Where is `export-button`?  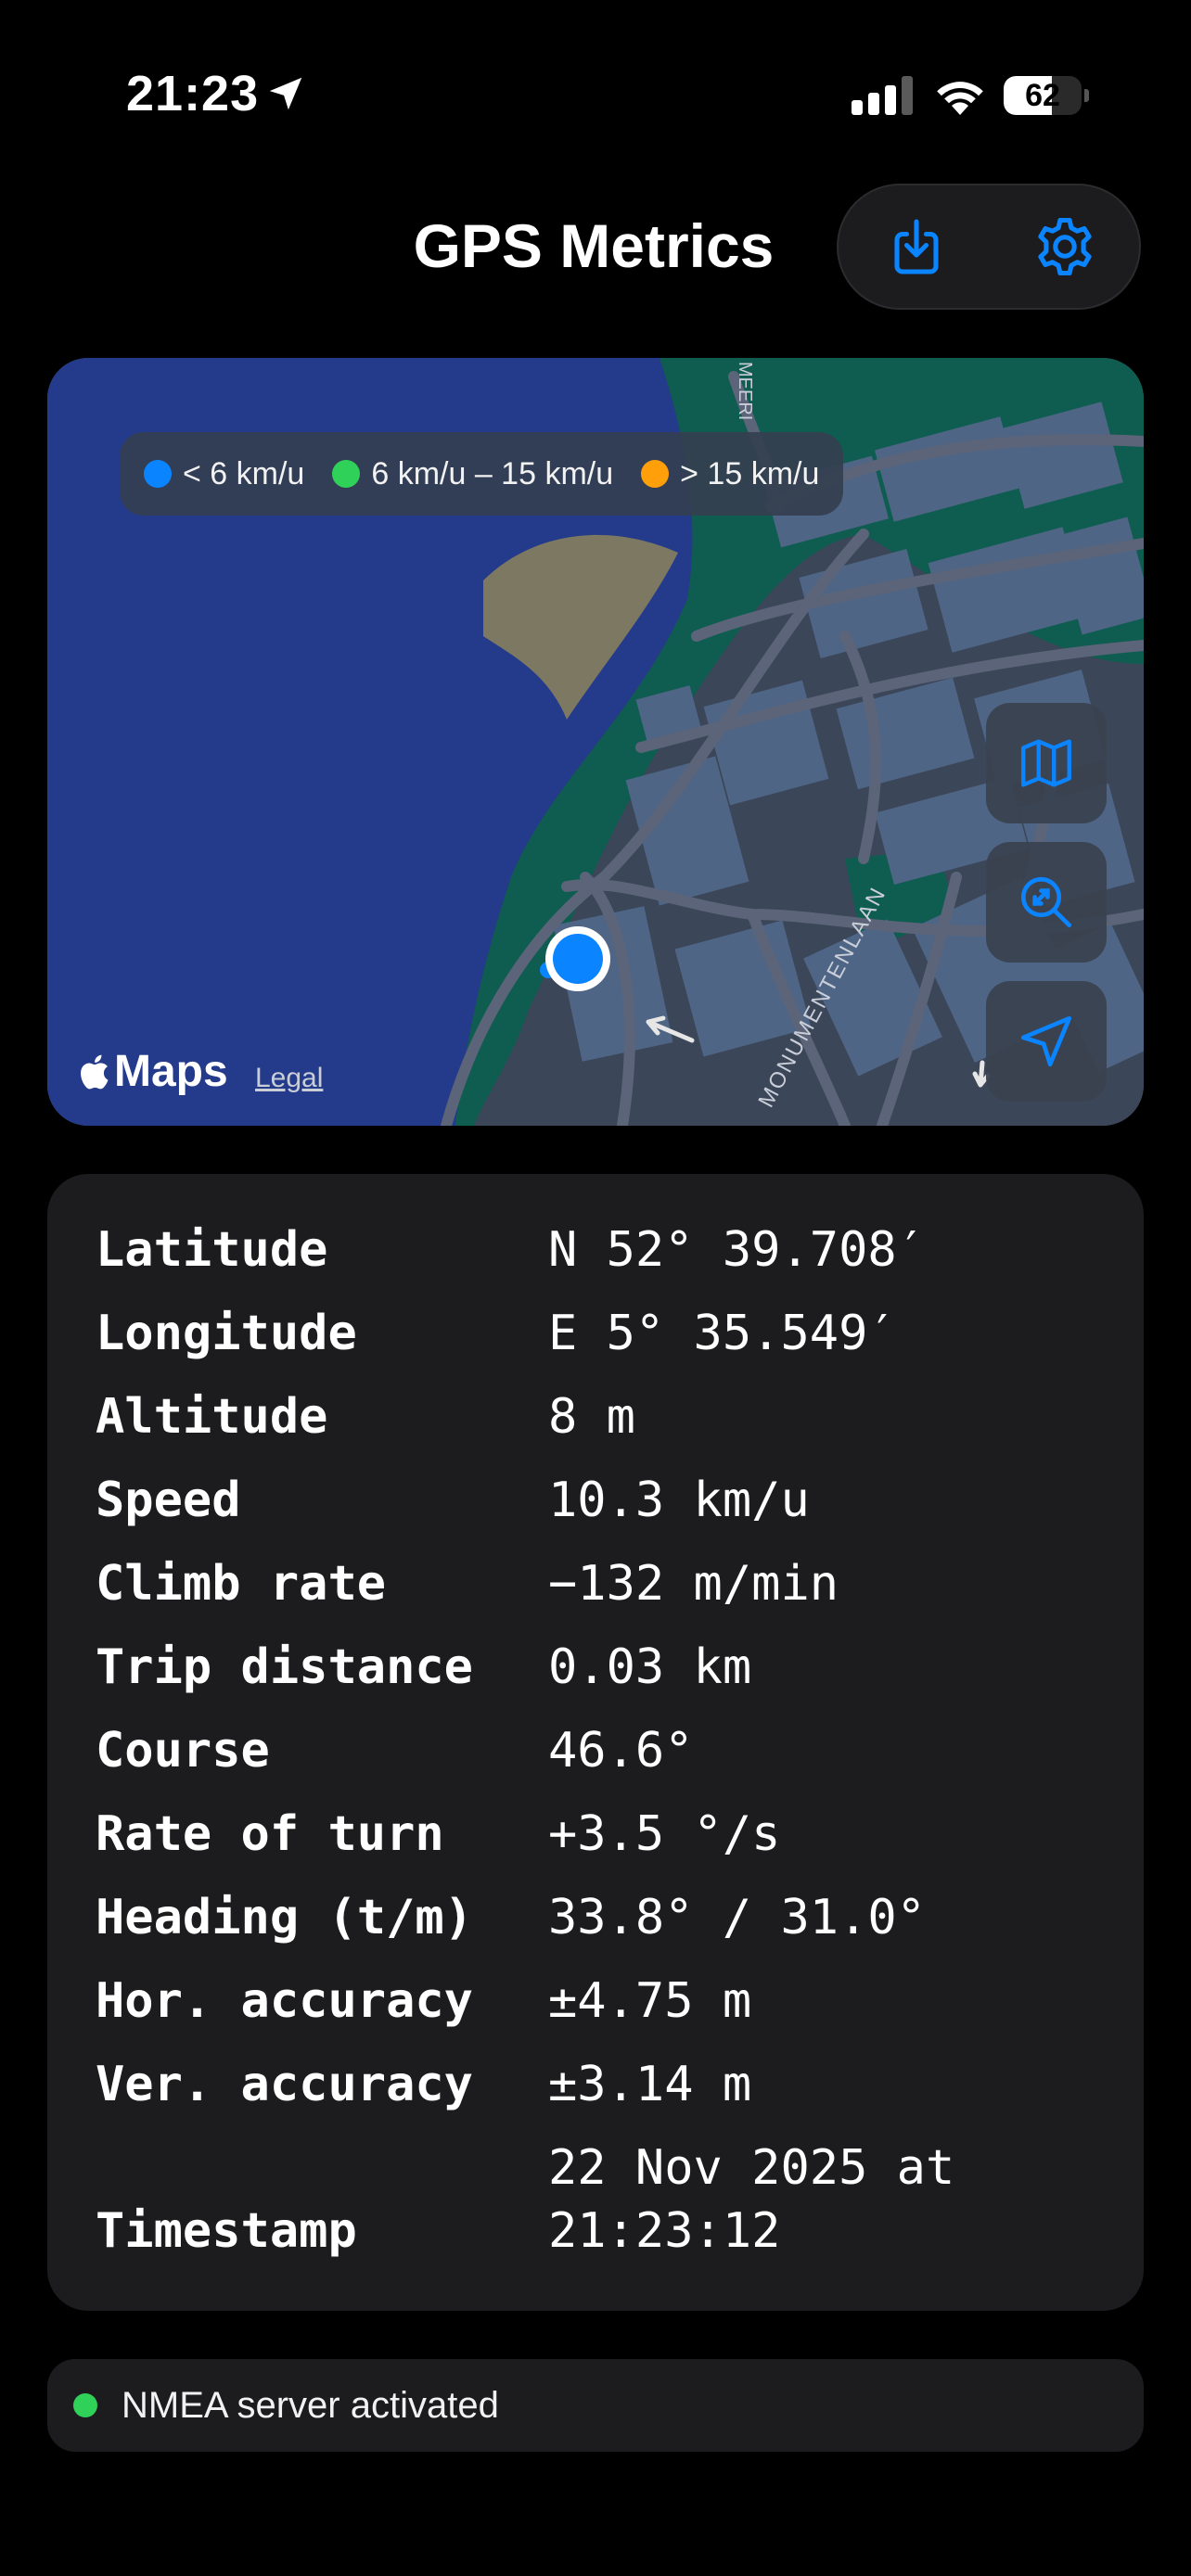 export-button is located at coordinates (916, 246).